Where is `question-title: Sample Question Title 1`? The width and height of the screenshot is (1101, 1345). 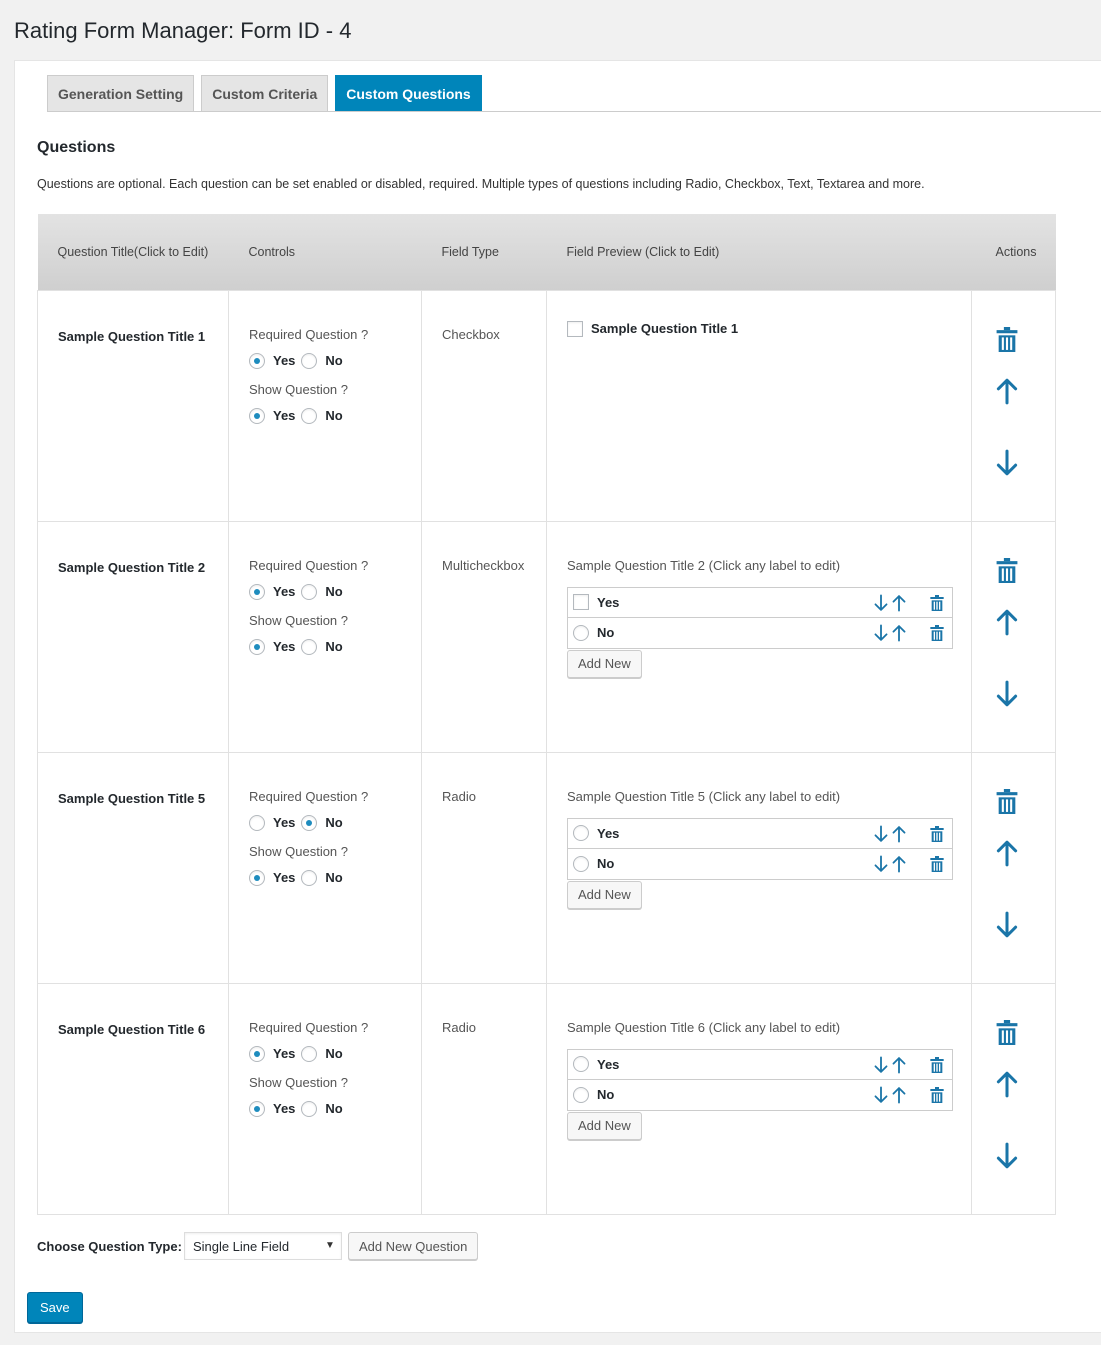
question-title: Sample Question Title 1 is located at coordinates (133, 405).